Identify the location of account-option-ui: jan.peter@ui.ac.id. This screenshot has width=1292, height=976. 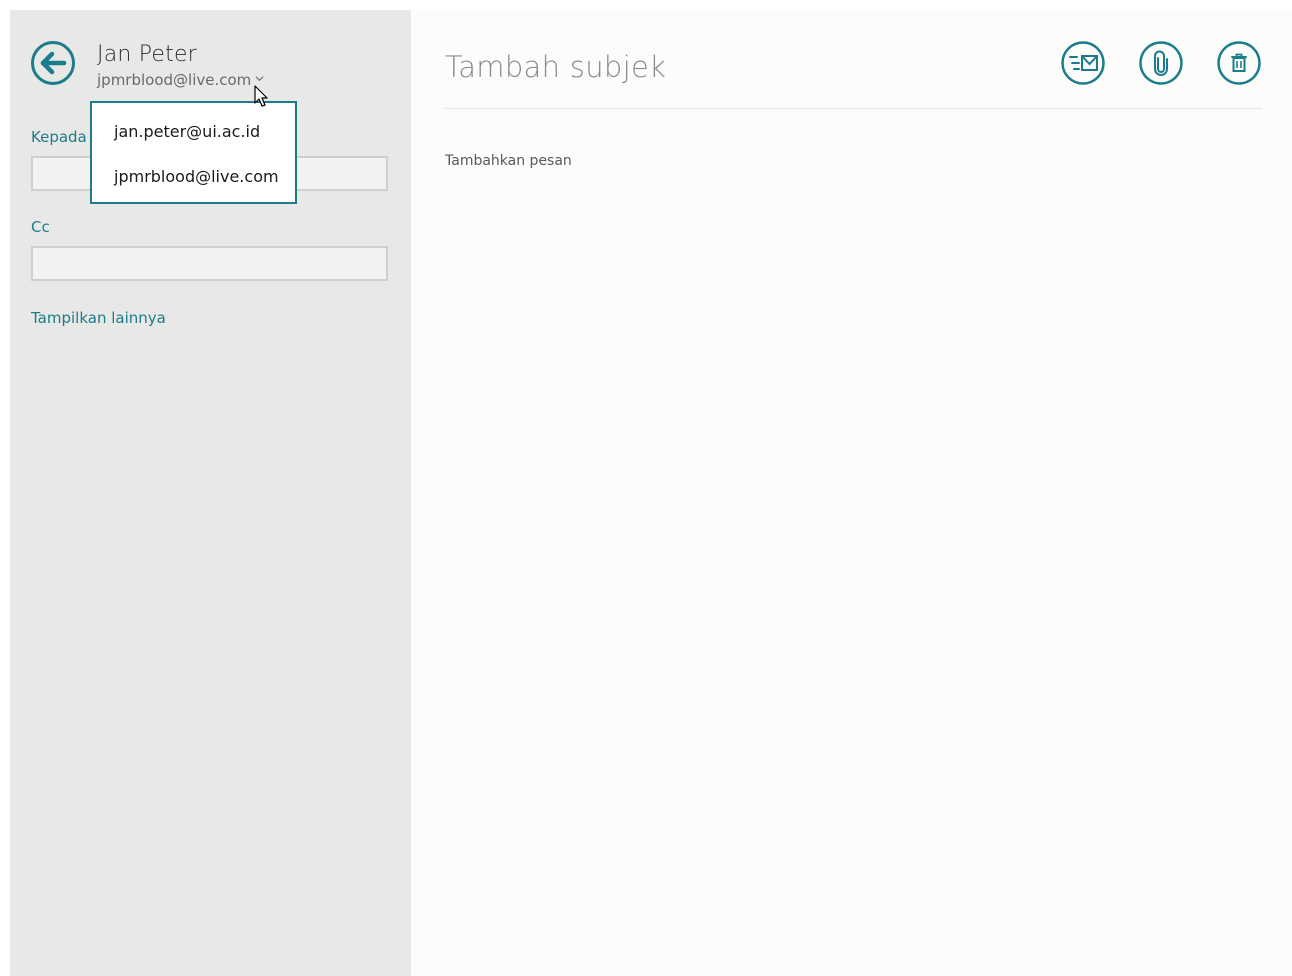
(187, 131).